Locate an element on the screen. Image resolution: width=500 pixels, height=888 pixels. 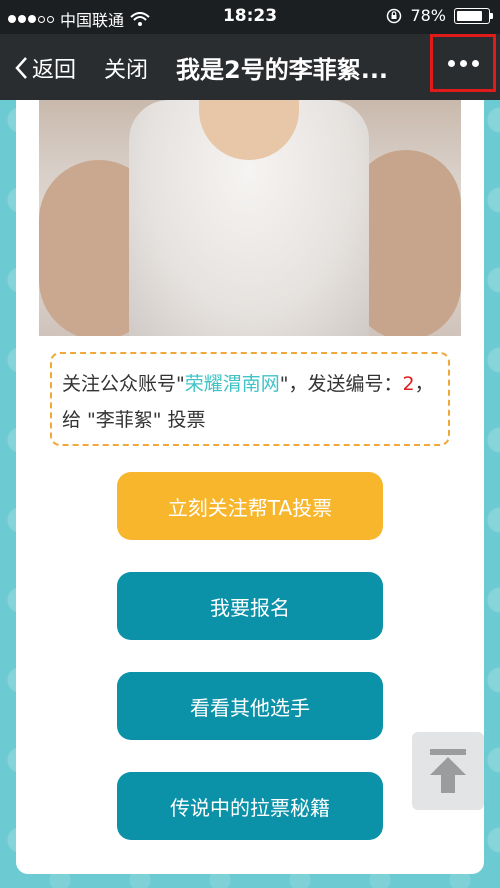
back-label: 返回 is located at coordinates (54, 70).